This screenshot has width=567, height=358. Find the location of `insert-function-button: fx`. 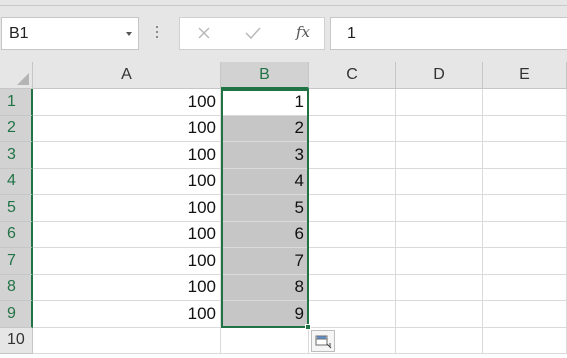

insert-function-button: fx is located at coordinates (303, 32).